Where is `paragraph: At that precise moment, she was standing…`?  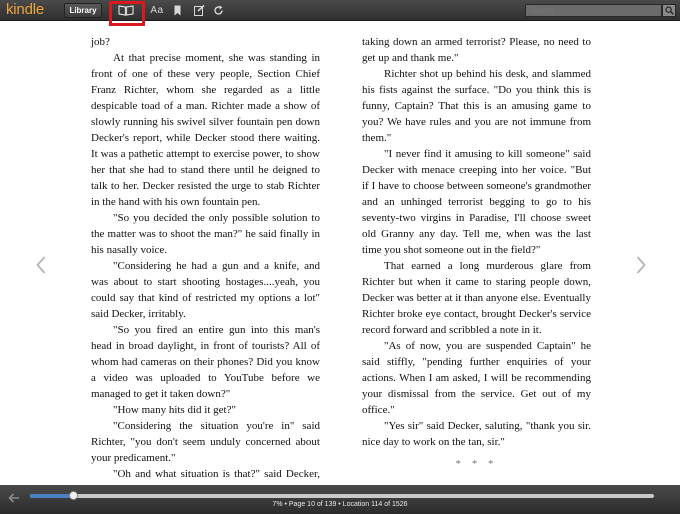
paragraph: At that precise moment, she was standing… is located at coordinates (205, 130).